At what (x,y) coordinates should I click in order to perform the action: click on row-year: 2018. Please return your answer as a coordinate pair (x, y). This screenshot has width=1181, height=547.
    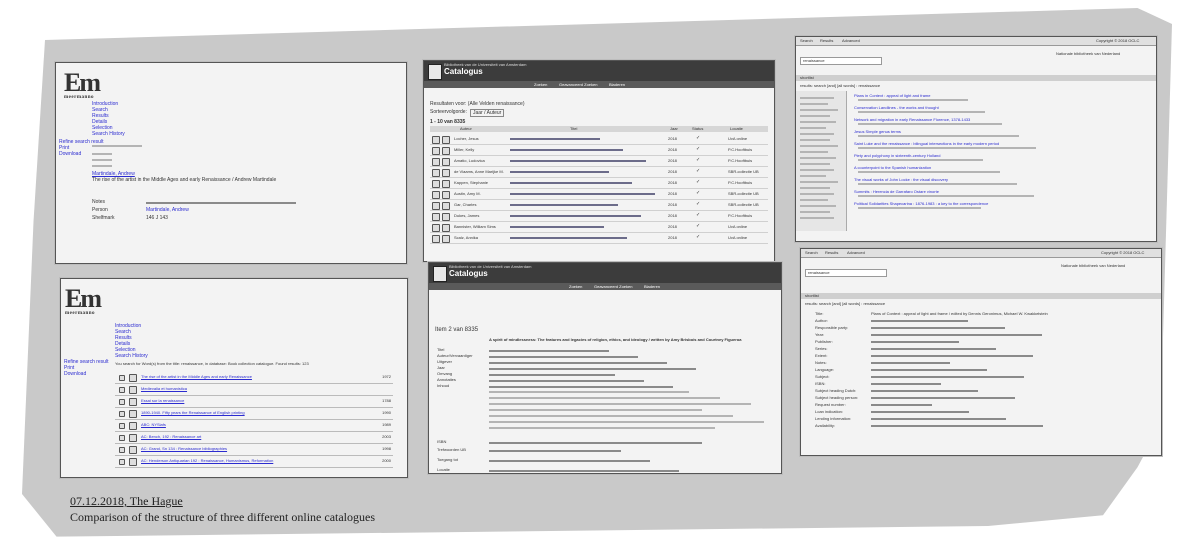
    Looking at the image, I should click on (672, 215).